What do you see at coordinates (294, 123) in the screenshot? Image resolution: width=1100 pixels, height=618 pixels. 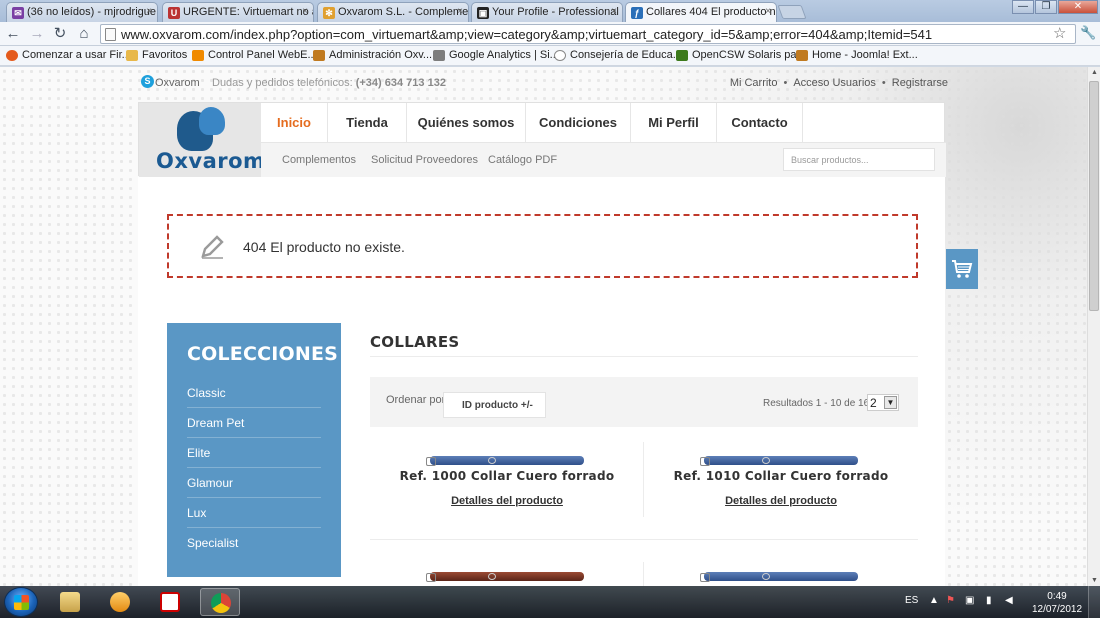 I see `nav-inicio: Inicio` at bounding box center [294, 123].